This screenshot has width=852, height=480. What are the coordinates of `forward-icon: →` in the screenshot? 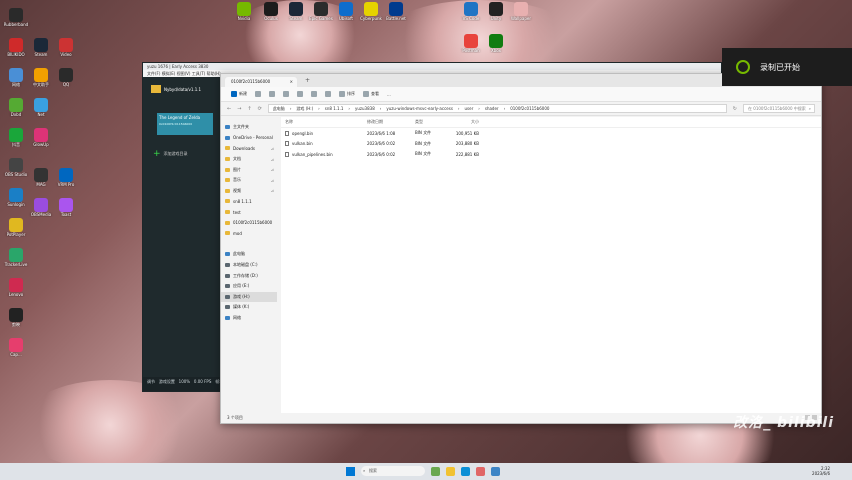 It's located at (239, 109).